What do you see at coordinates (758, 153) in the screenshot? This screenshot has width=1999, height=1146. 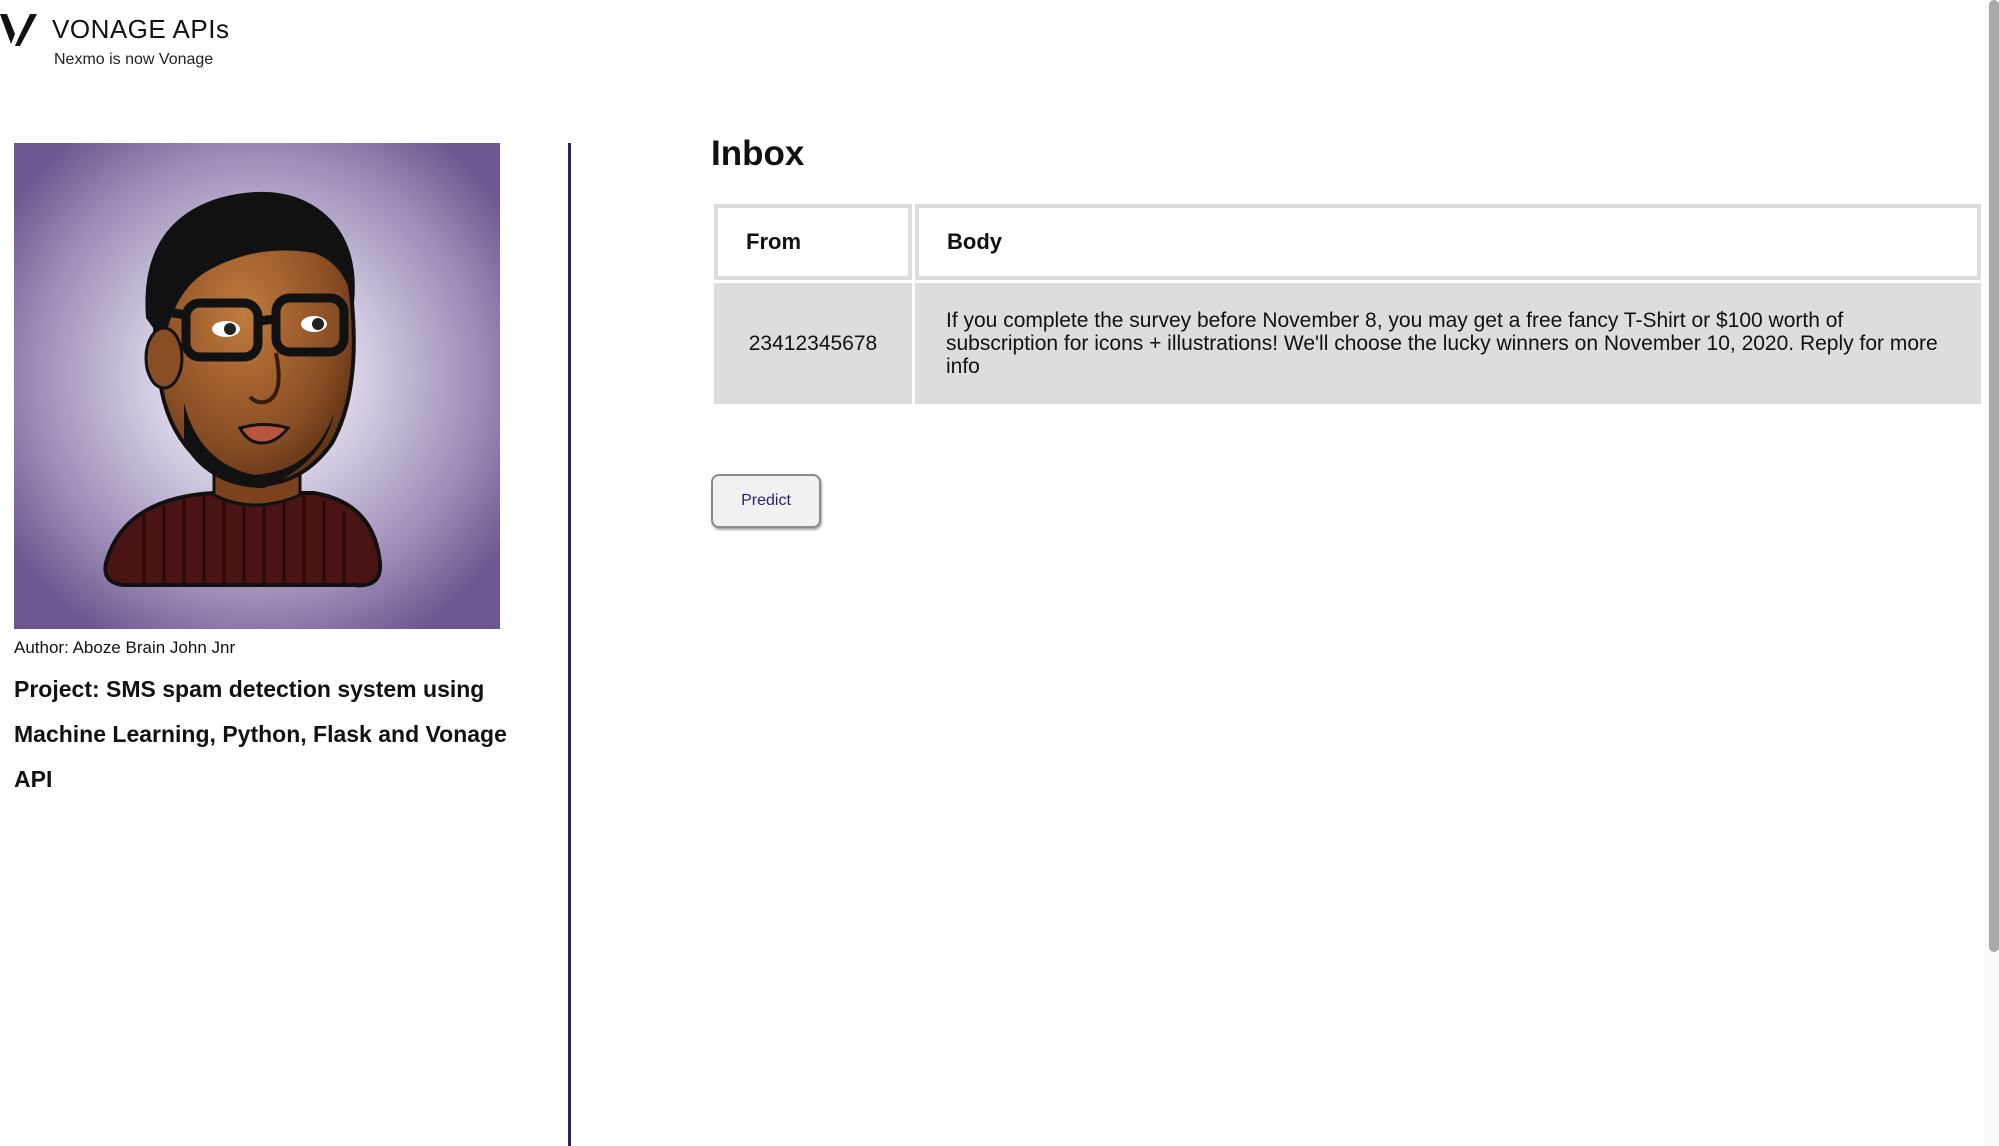 I see `page-title: Inbox` at bounding box center [758, 153].